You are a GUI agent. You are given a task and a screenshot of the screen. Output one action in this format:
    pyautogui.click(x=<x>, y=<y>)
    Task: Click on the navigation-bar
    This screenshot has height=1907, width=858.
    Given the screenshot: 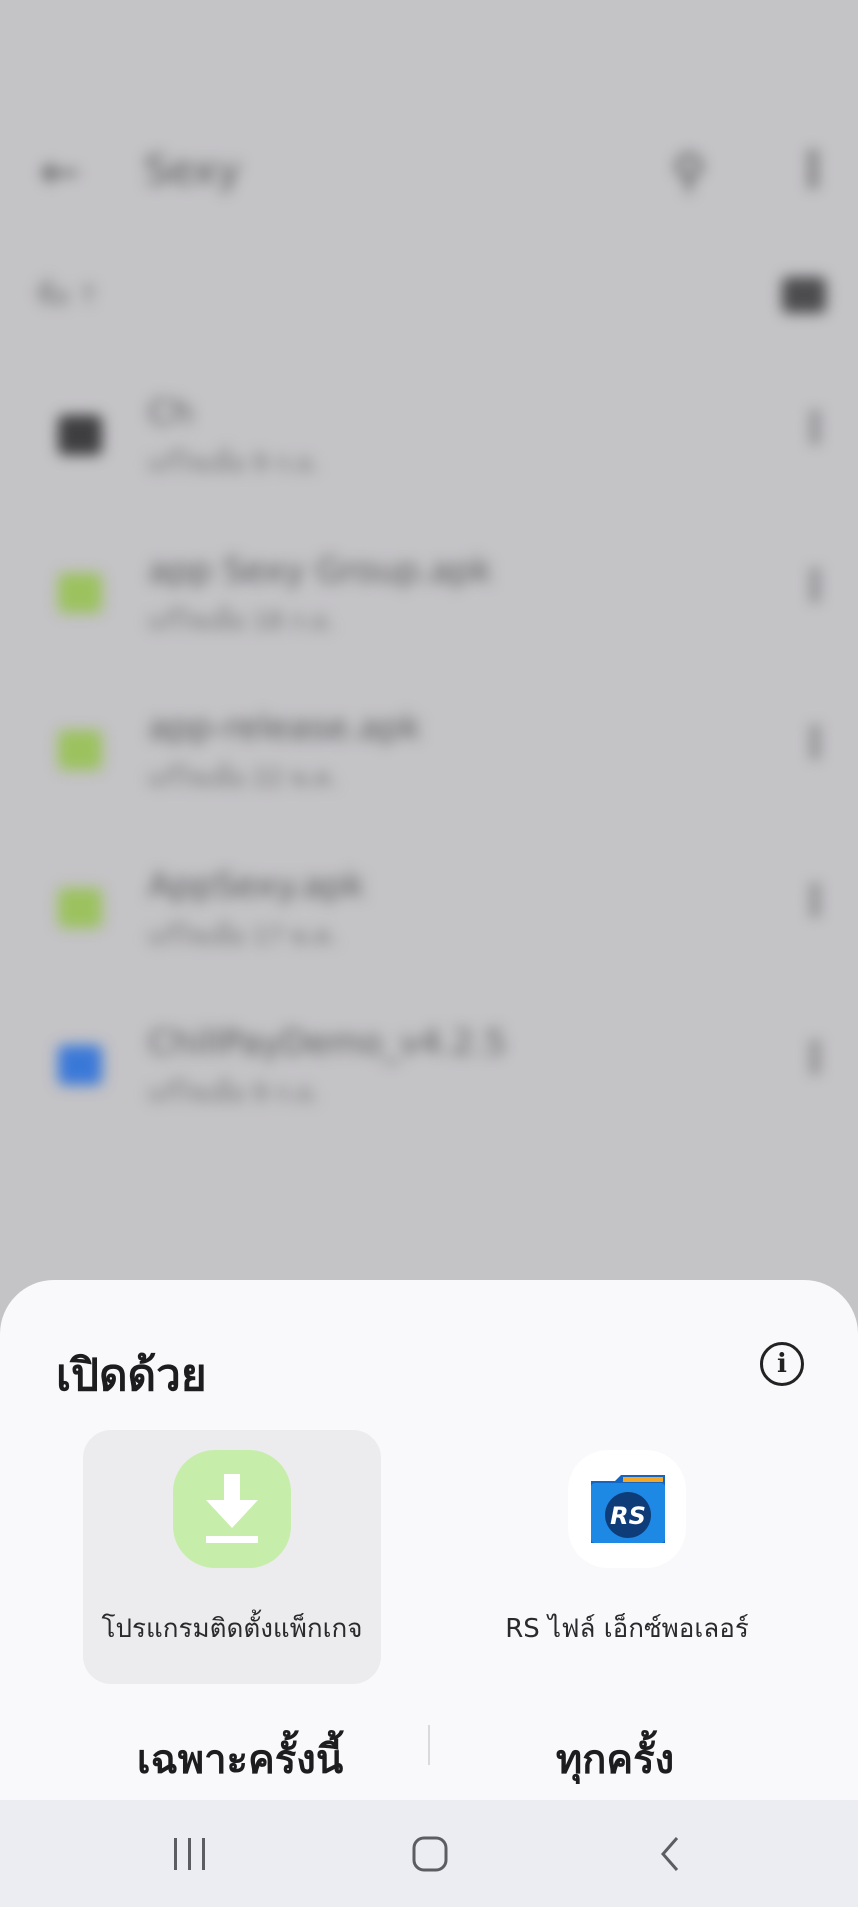 What is the action you would take?
    pyautogui.click(x=429, y=1853)
    